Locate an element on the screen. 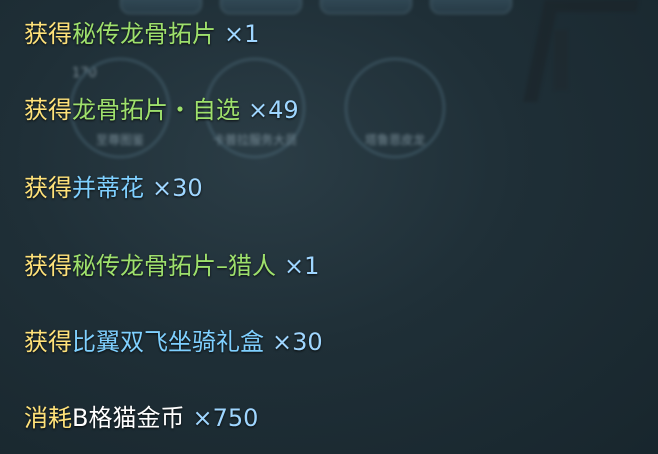  log-item: 秘传龙骨拓片–猎人 is located at coordinates (174, 266).